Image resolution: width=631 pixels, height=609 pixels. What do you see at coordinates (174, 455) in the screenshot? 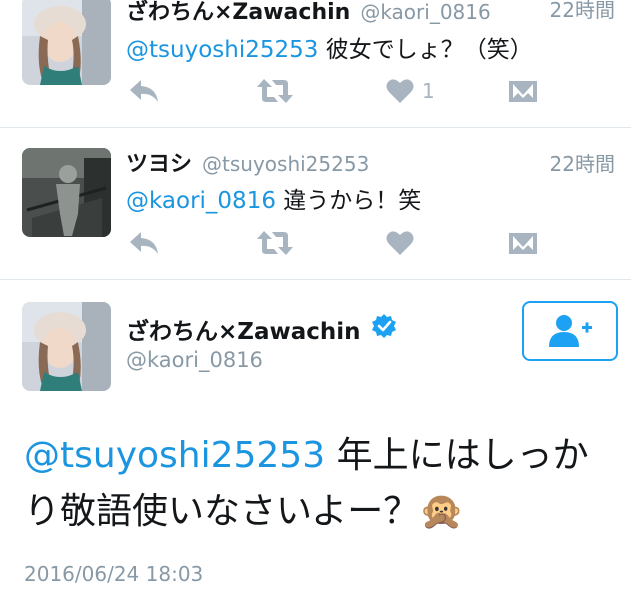
I see `mention-link: @tsuyoshi25253` at bounding box center [174, 455].